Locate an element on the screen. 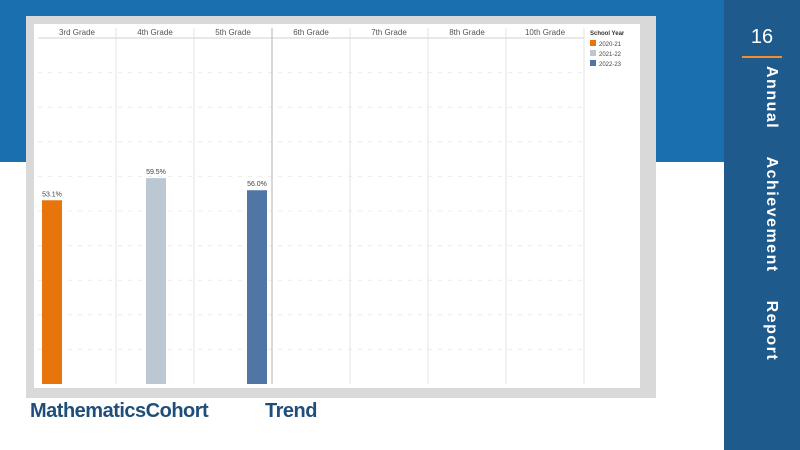  column-header: 10th Grade is located at coordinates (545, 32).